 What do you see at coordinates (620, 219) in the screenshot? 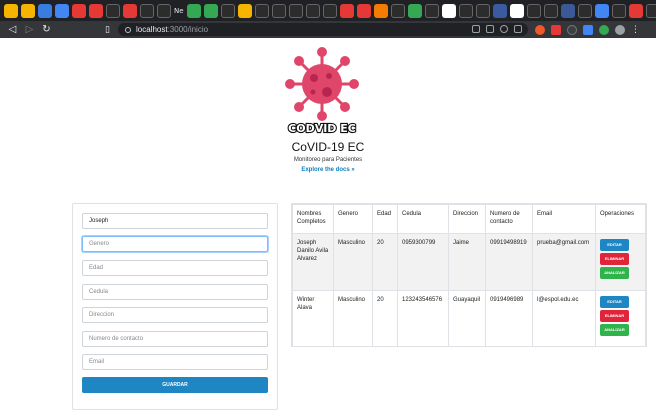
I see `column-header: Operaciones` at bounding box center [620, 219].